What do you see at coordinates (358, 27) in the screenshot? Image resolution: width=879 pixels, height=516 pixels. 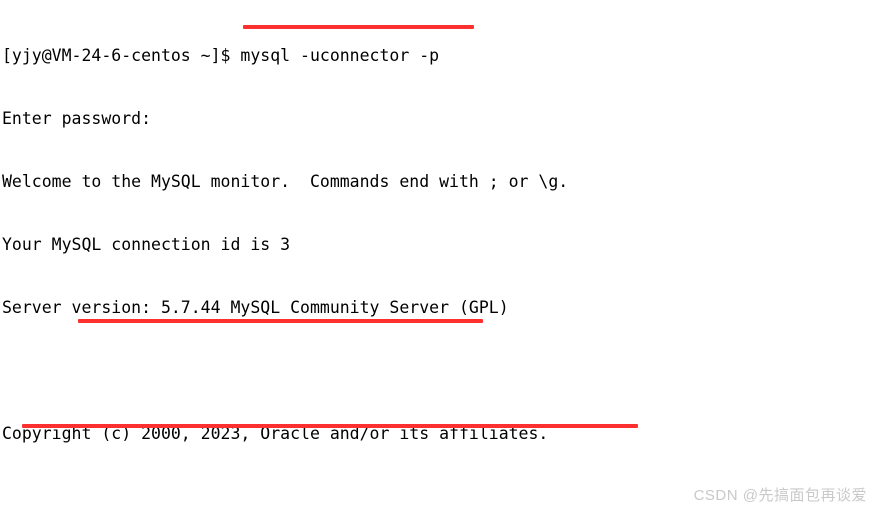 I see `underline-mysql-command` at bounding box center [358, 27].